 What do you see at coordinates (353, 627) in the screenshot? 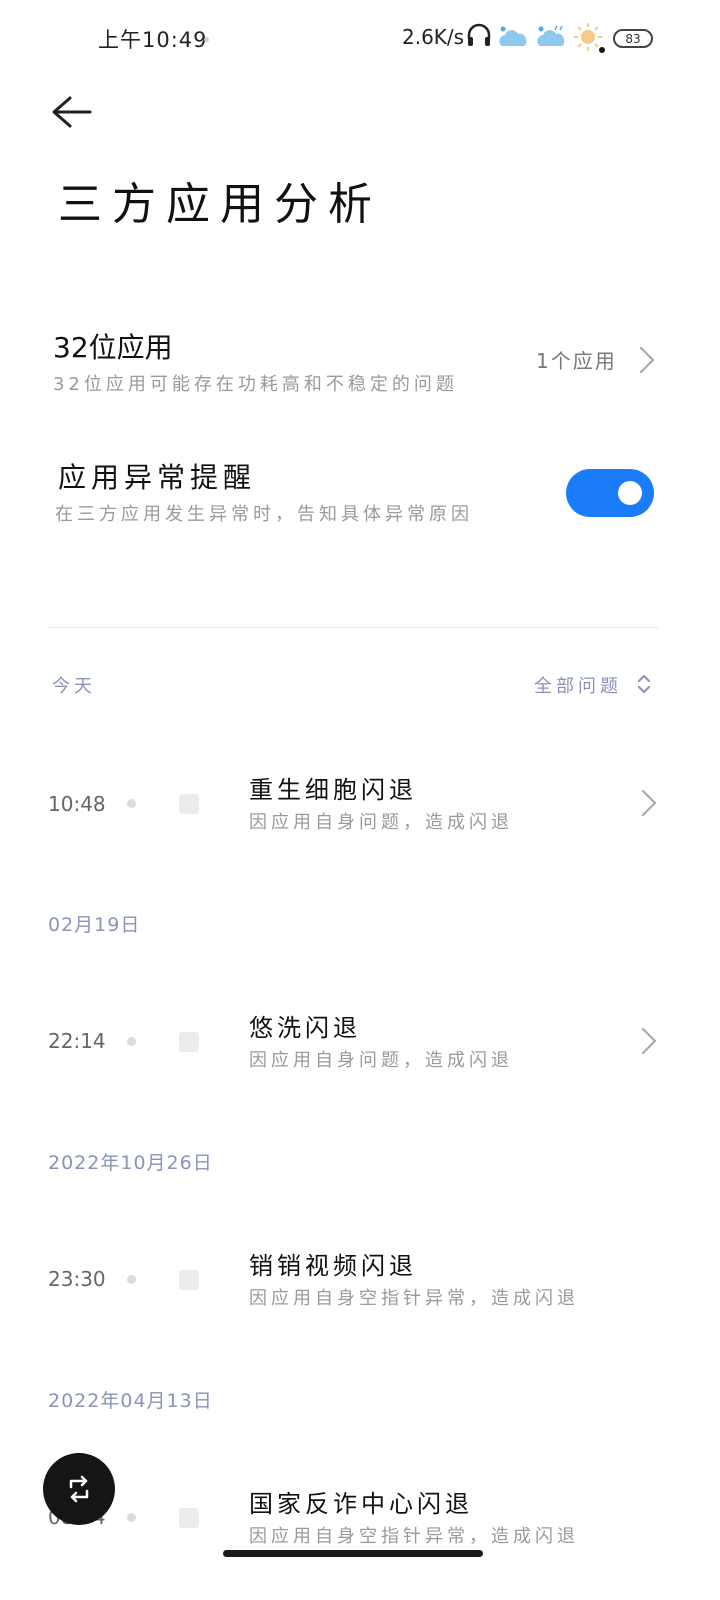
I see `divider` at bounding box center [353, 627].